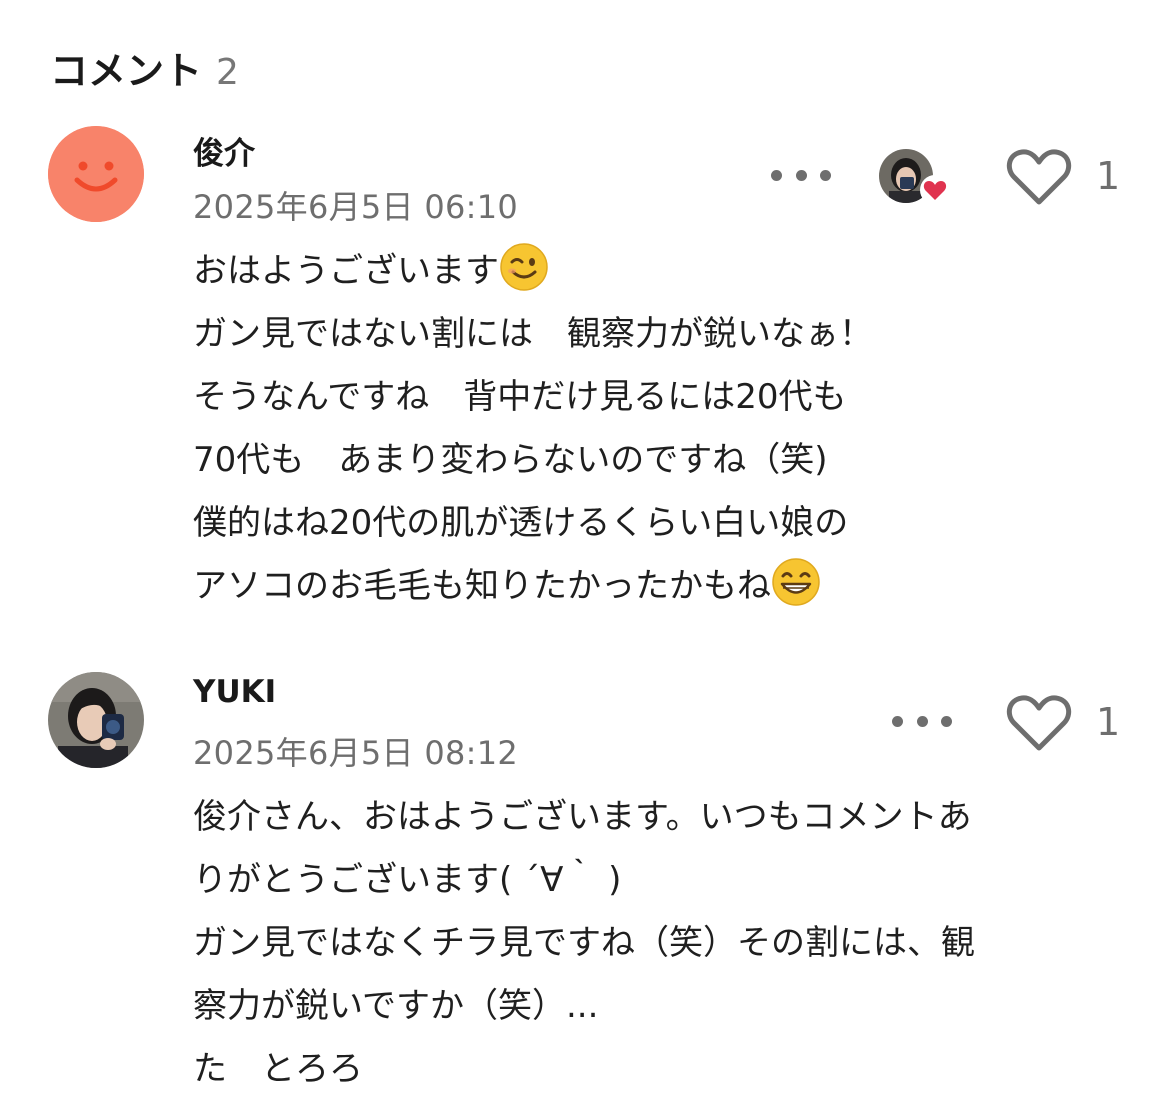 The height and width of the screenshot is (1101, 1170). What do you see at coordinates (653, 271) in the screenshot?
I see `comment-line: おはようございます` at bounding box center [653, 271].